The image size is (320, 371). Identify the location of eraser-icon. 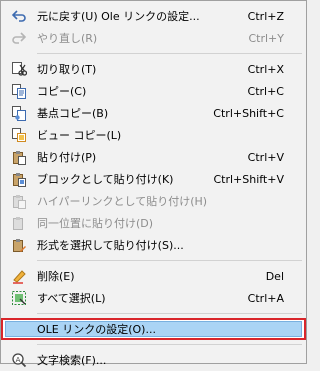
(19, 276).